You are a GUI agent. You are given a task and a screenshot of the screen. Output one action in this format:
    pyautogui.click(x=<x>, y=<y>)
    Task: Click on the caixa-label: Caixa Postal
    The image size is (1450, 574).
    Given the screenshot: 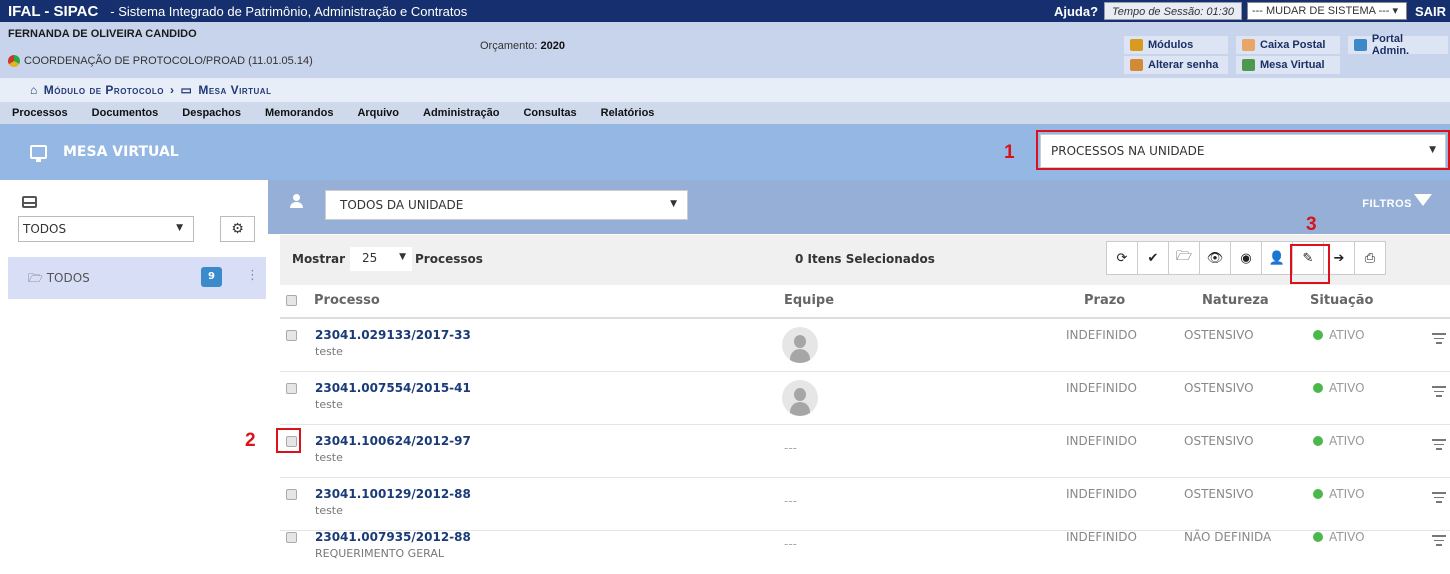 What is the action you would take?
    pyautogui.click(x=1293, y=45)
    